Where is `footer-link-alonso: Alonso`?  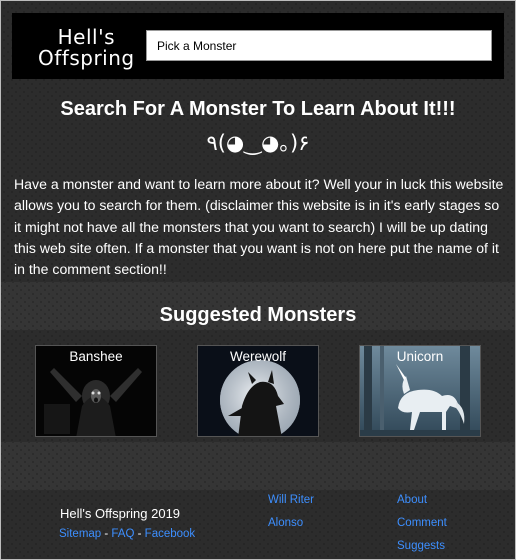
footer-link-alonso: Alonso is located at coordinates (285, 523).